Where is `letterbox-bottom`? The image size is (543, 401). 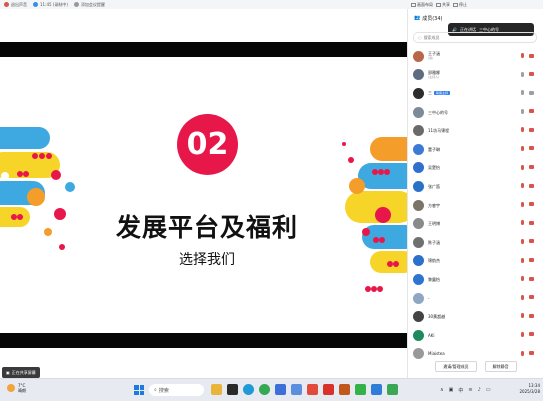 letterbox-bottom is located at coordinates (203, 340).